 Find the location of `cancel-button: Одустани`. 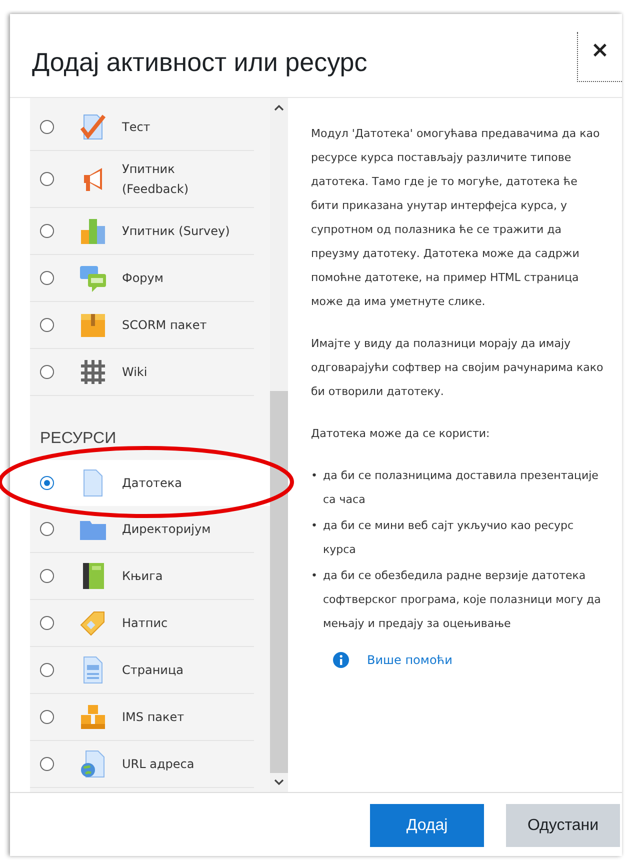

cancel-button: Одустани is located at coordinates (563, 825).